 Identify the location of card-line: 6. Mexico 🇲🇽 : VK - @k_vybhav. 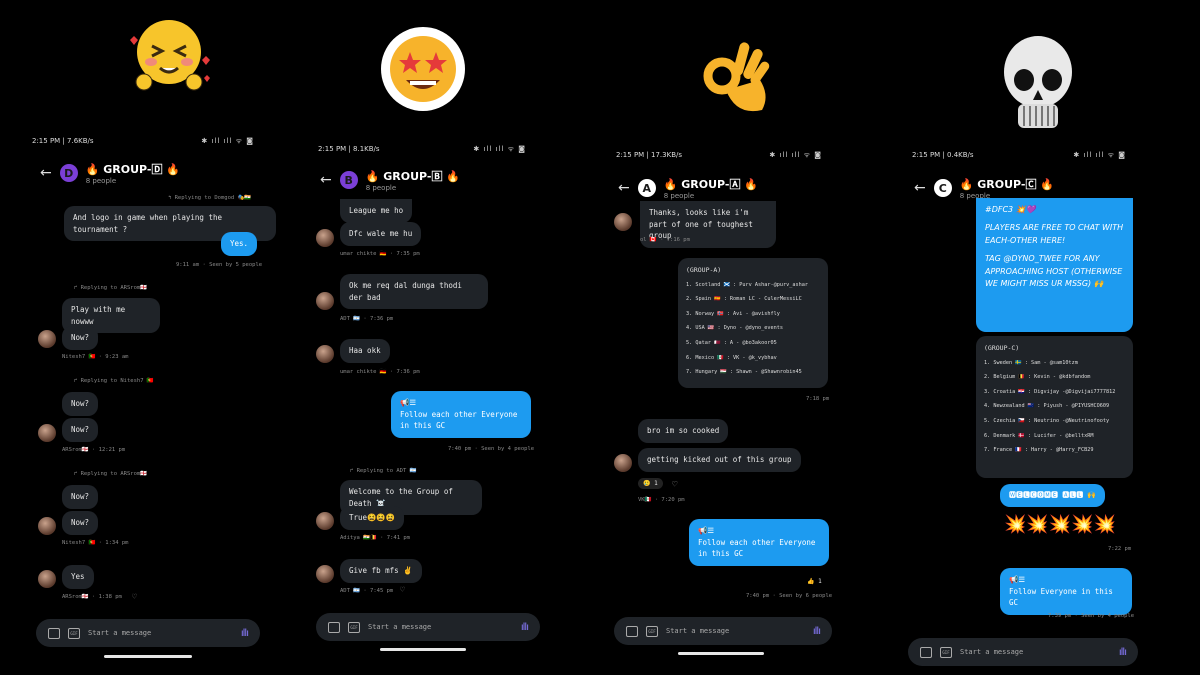
(731, 357).